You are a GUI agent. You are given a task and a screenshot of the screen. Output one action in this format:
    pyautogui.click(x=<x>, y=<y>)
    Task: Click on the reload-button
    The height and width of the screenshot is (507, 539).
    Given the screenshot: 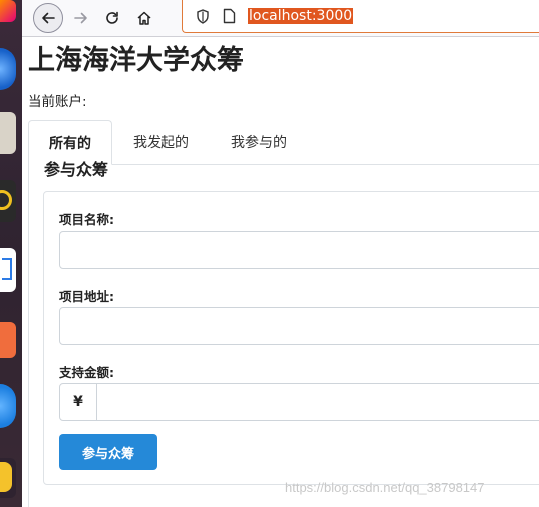 What is the action you would take?
    pyautogui.click(x=112, y=18)
    